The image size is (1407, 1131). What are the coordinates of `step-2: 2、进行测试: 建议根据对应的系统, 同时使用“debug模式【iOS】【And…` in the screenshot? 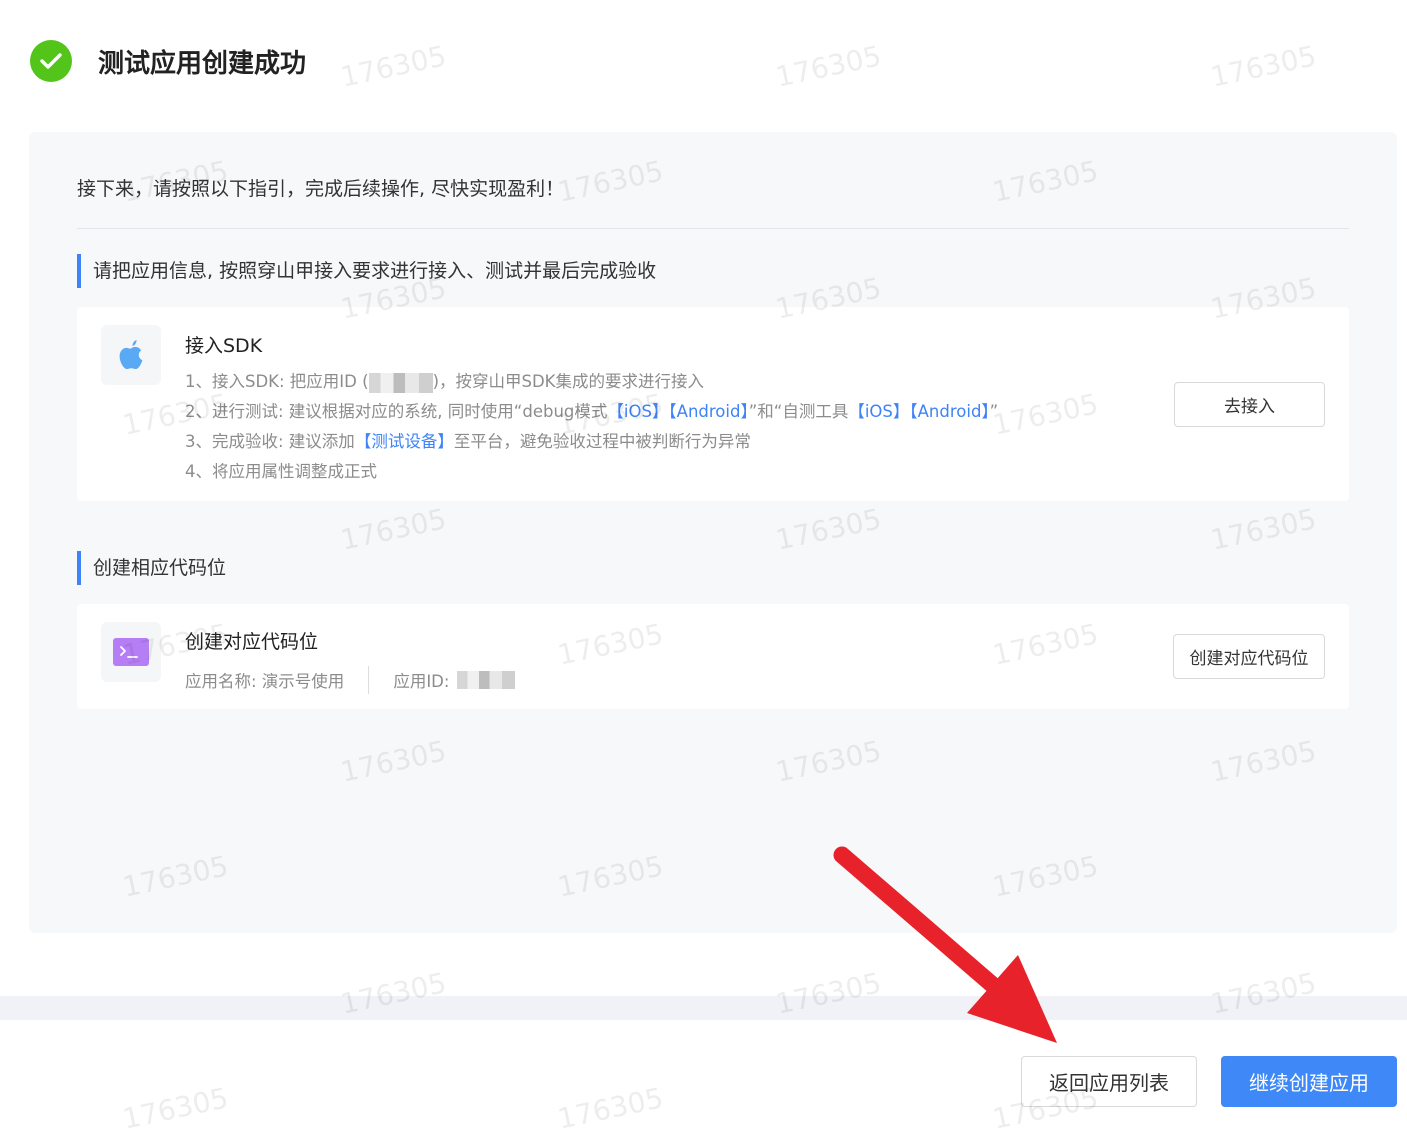 It's located at (592, 411).